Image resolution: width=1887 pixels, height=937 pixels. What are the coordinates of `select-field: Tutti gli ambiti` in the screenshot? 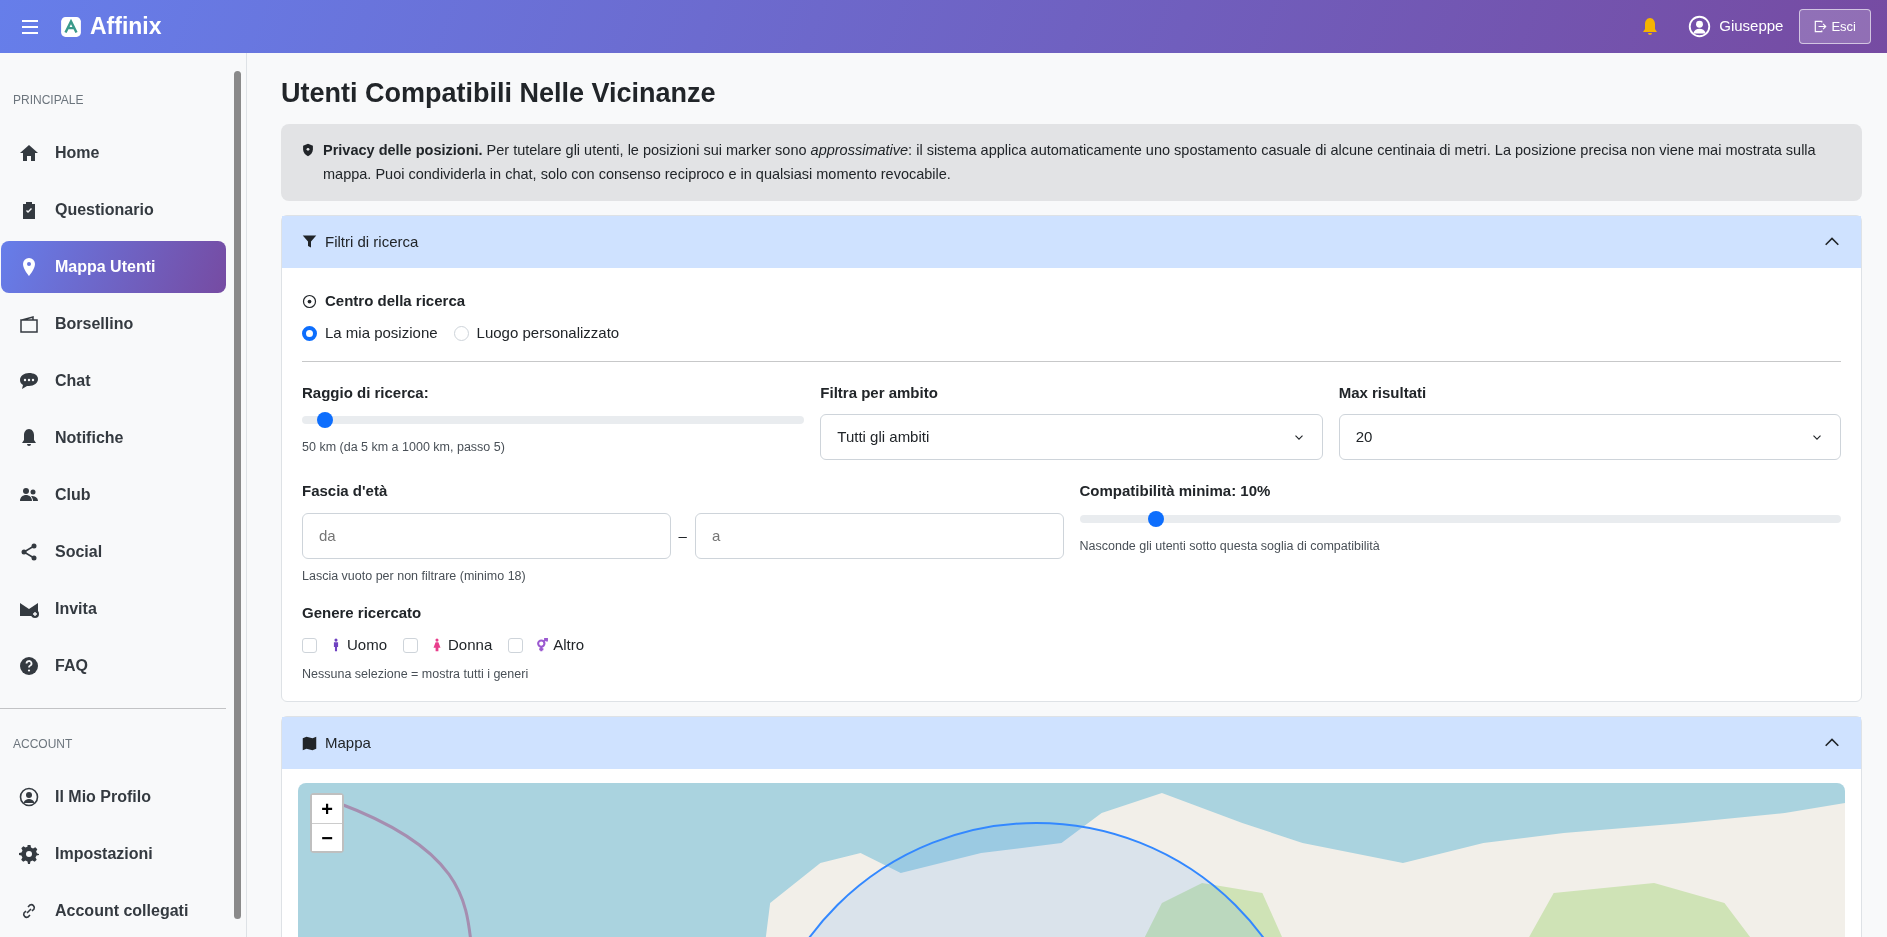 It's located at (1071, 437).